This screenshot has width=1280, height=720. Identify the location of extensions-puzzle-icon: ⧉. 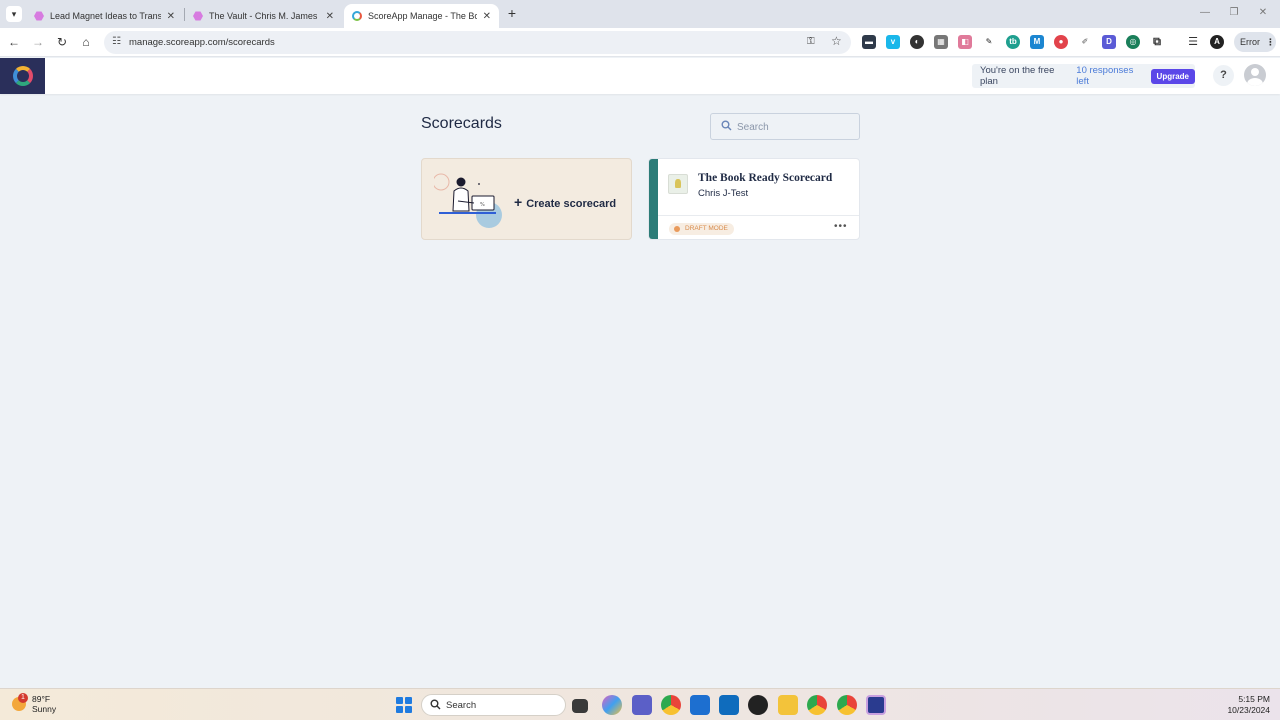
(1157, 42).